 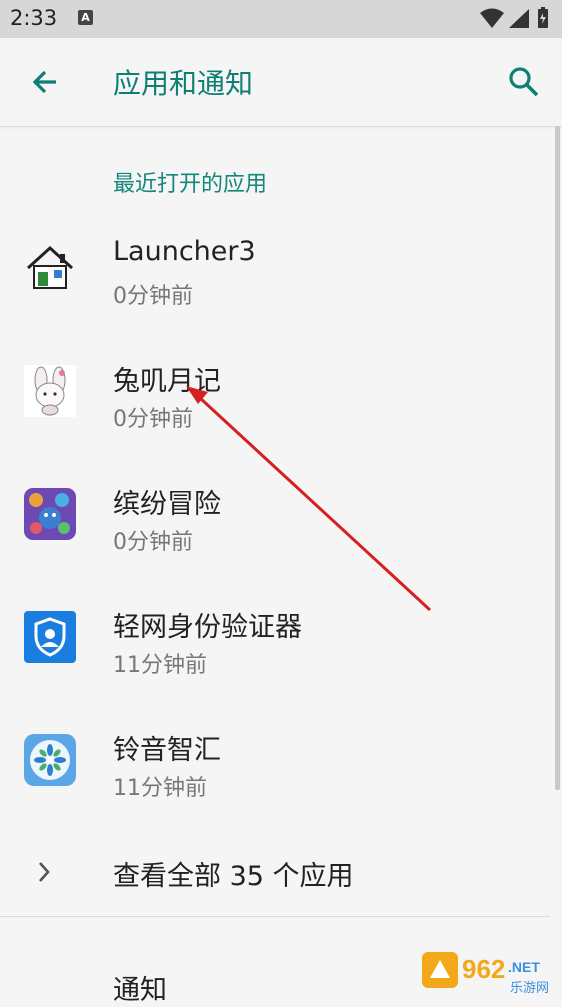 What do you see at coordinates (167, 504) in the screenshot?
I see `app-name: 缤纷冒险` at bounding box center [167, 504].